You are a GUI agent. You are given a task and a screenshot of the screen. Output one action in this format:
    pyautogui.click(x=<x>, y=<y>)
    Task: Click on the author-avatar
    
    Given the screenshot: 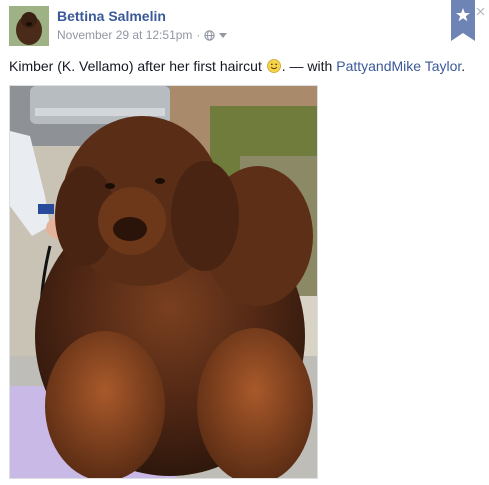 What is the action you would take?
    pyautogui.click(x=29, y=26)
    